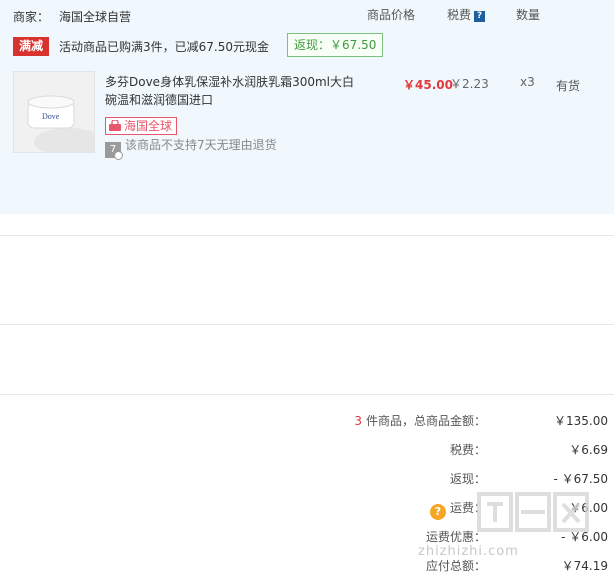 This screenshot has height=574, width=614. Describe the element at coordinates (115, 127) in the screenshot. I see `shopping-bag-icon` at that location.